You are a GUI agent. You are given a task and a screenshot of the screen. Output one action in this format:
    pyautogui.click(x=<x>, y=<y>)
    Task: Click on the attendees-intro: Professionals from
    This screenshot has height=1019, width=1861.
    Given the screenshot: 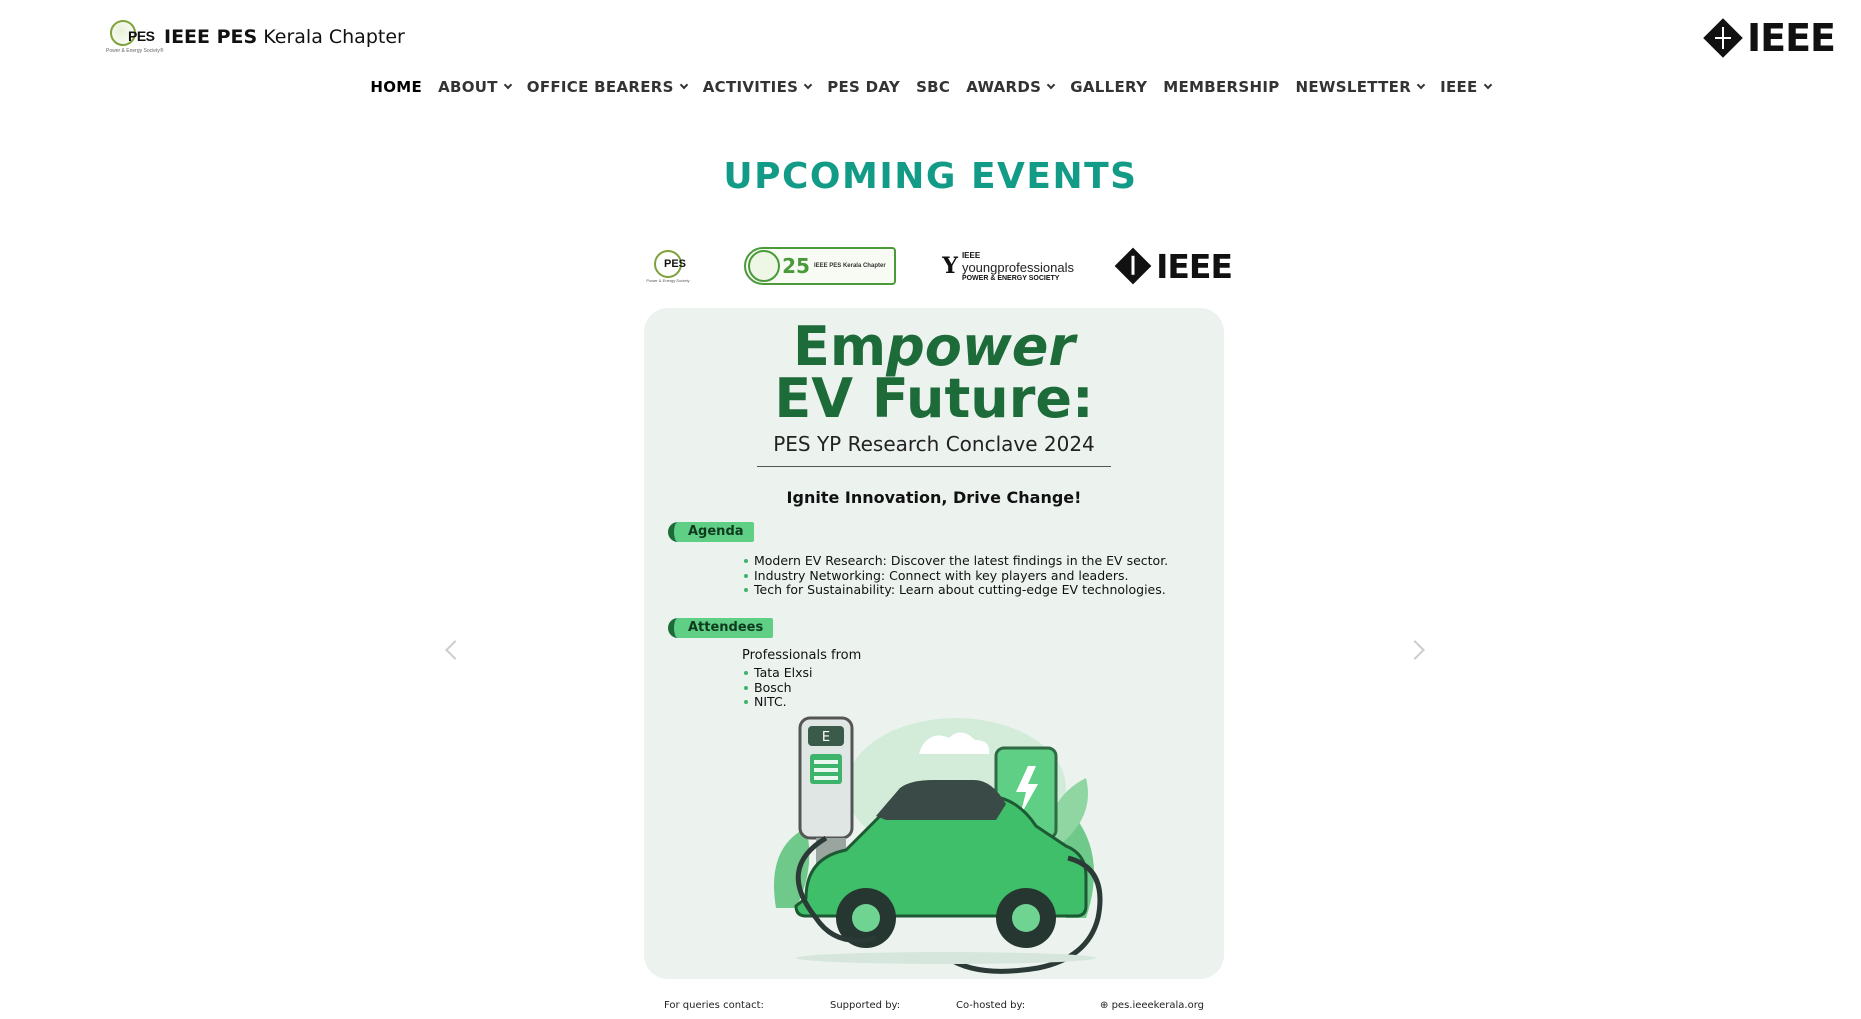 What is the action you would take?
    pyautogui.click(x=802, y=655)
    